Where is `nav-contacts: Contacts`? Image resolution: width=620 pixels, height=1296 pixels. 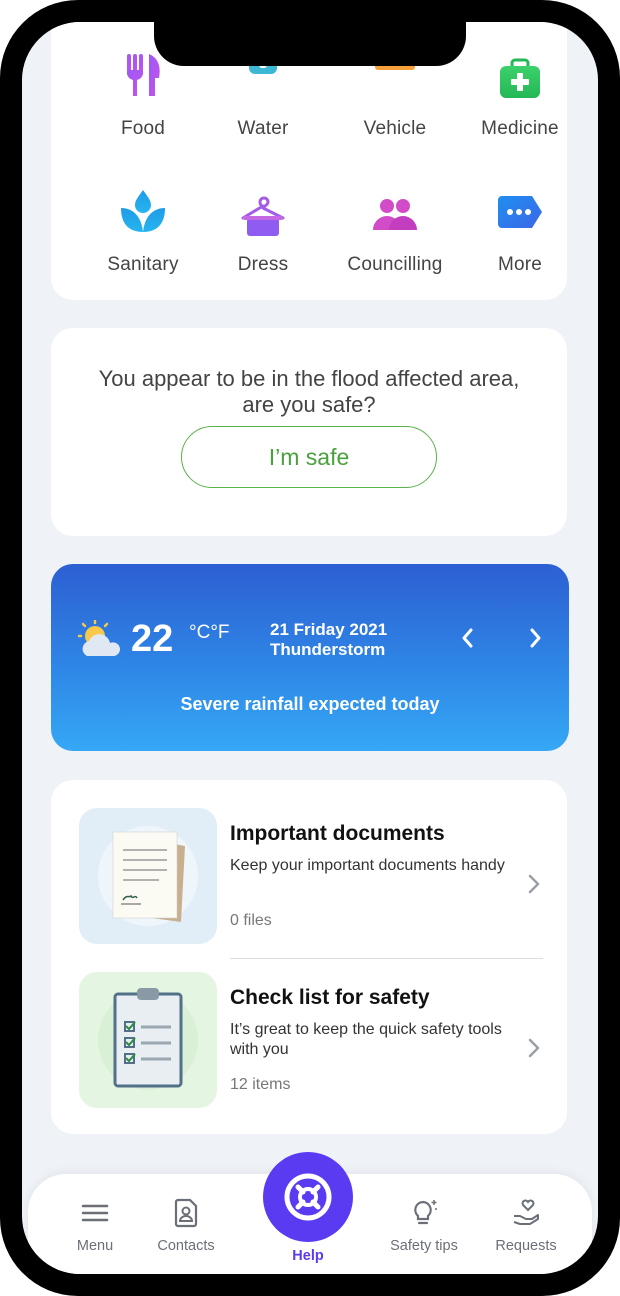
nav-contacts: Contacts is located at coordinates (186, 1224).